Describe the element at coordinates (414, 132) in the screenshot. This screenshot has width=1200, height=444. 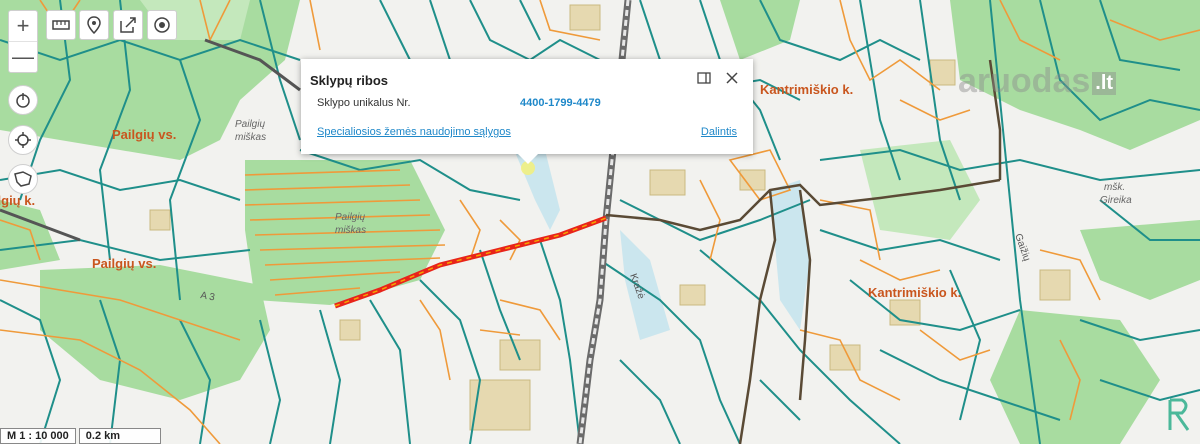
I see `special-conditions-link: Specialiosios žemės naudojimo sąlygos` at that location.